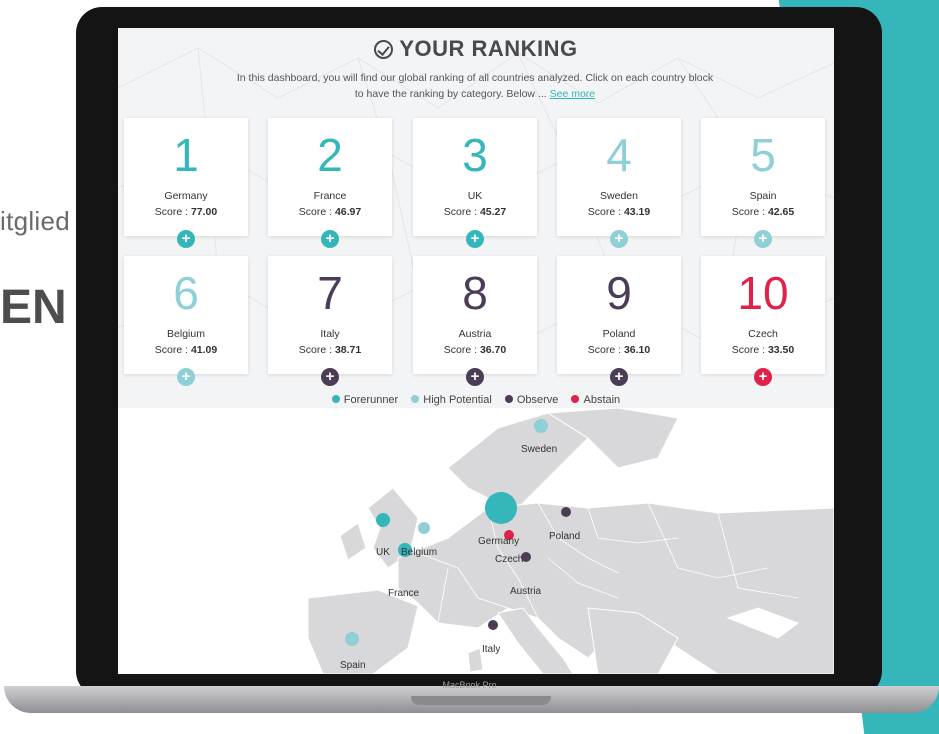 The width and height of the screenshot is (939, 734). Describe the element at coordinates (619, 350) in the screenshot. I see `score-line: Score : 36.10` at that location.